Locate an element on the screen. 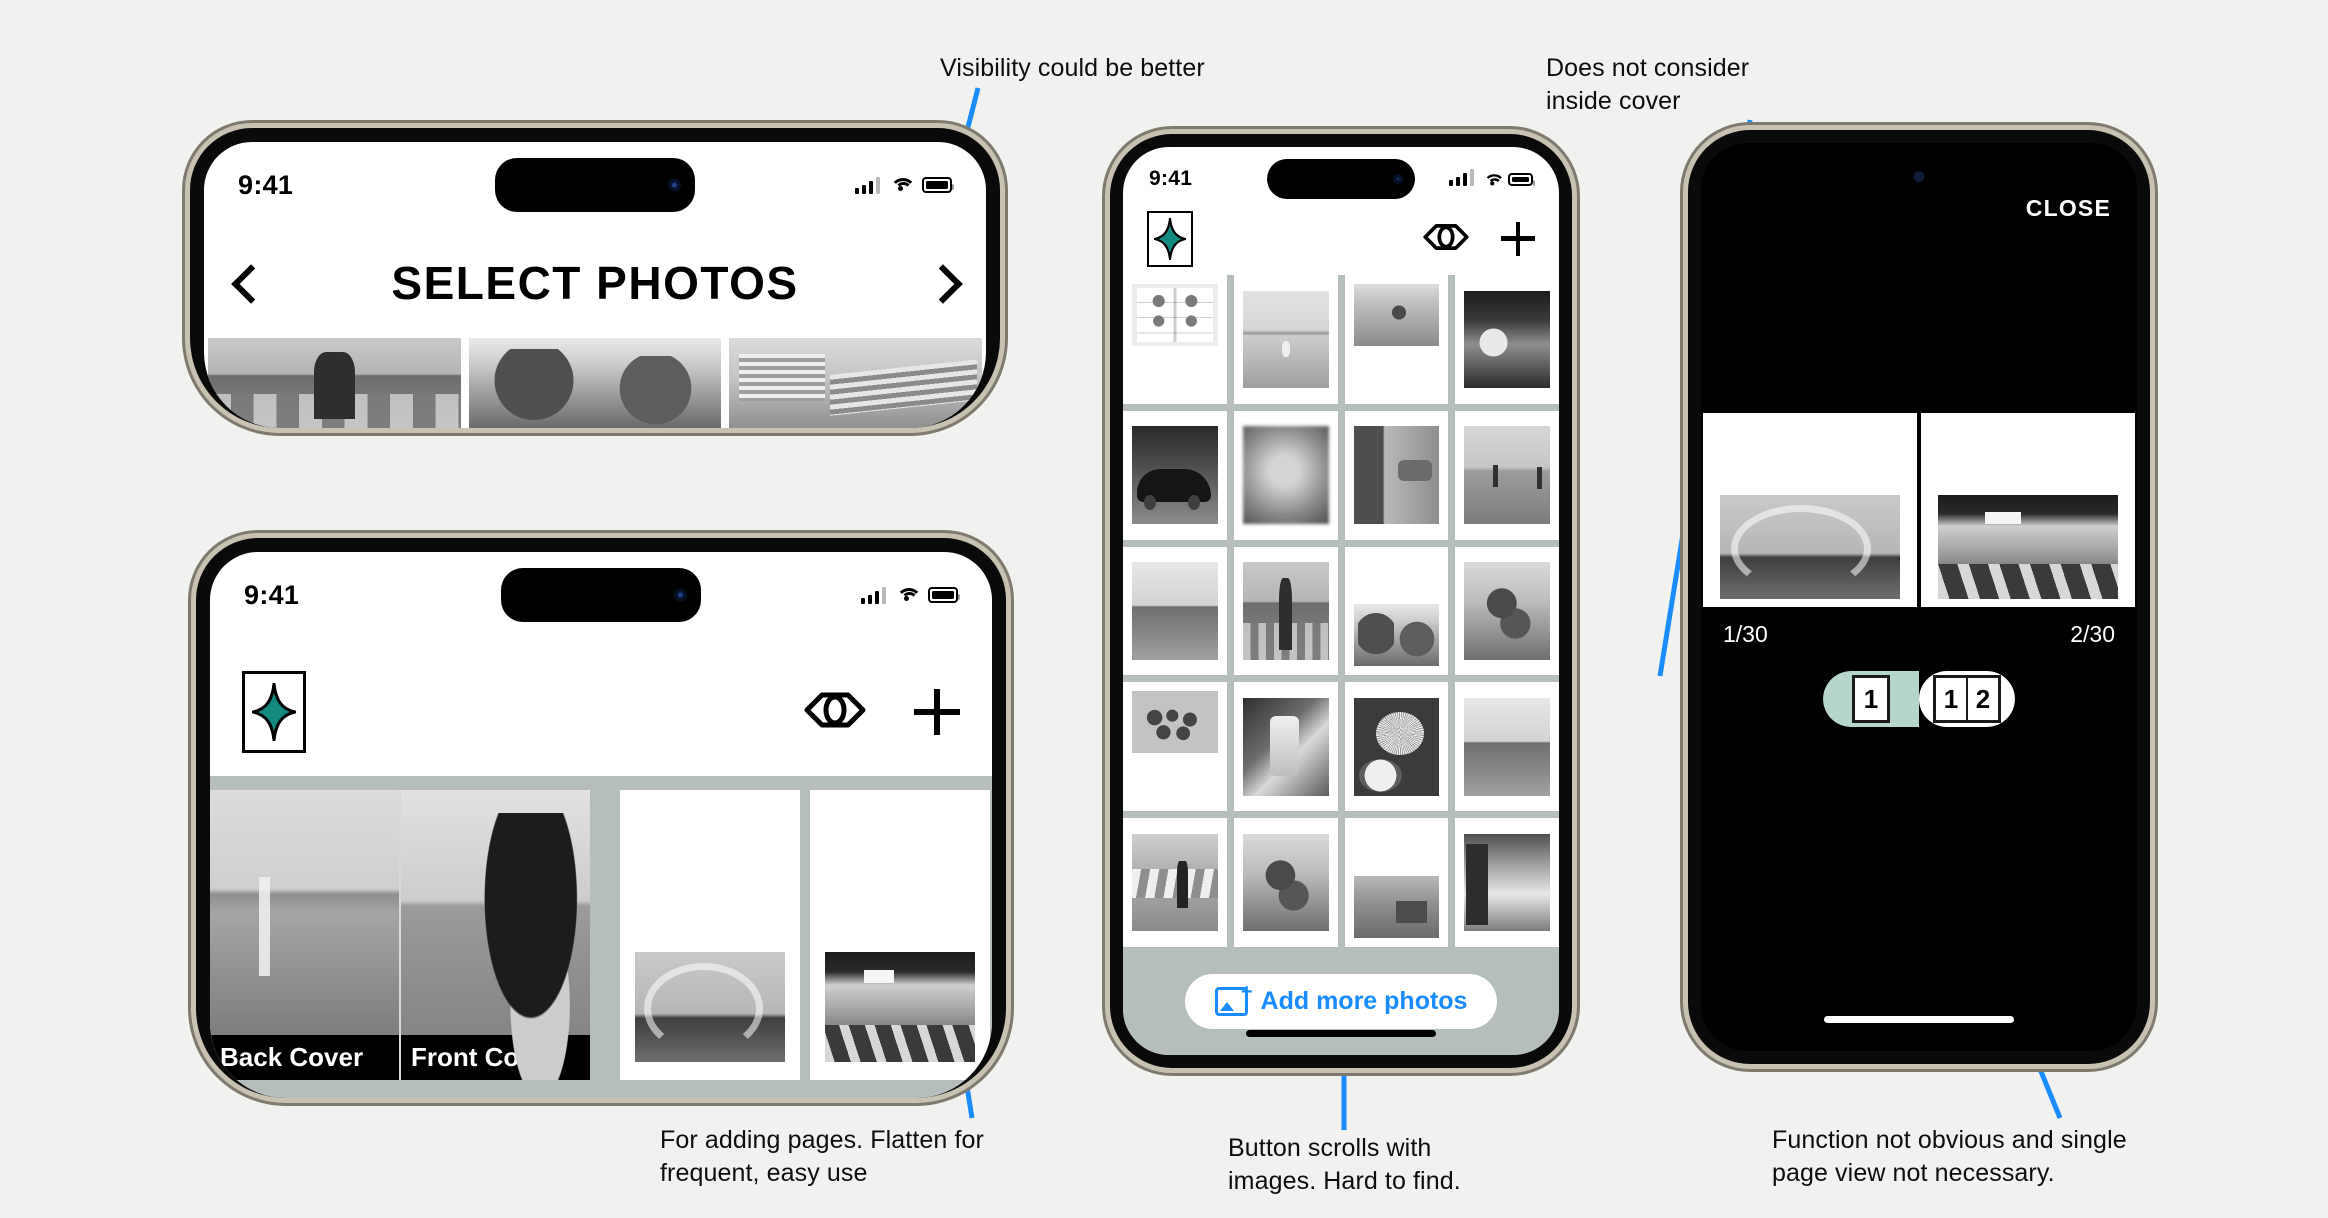 Image resolution: width=2328 pixels, height=1218 pixels. toggle-single-page: 1 is located at coordinates (1871, 699).